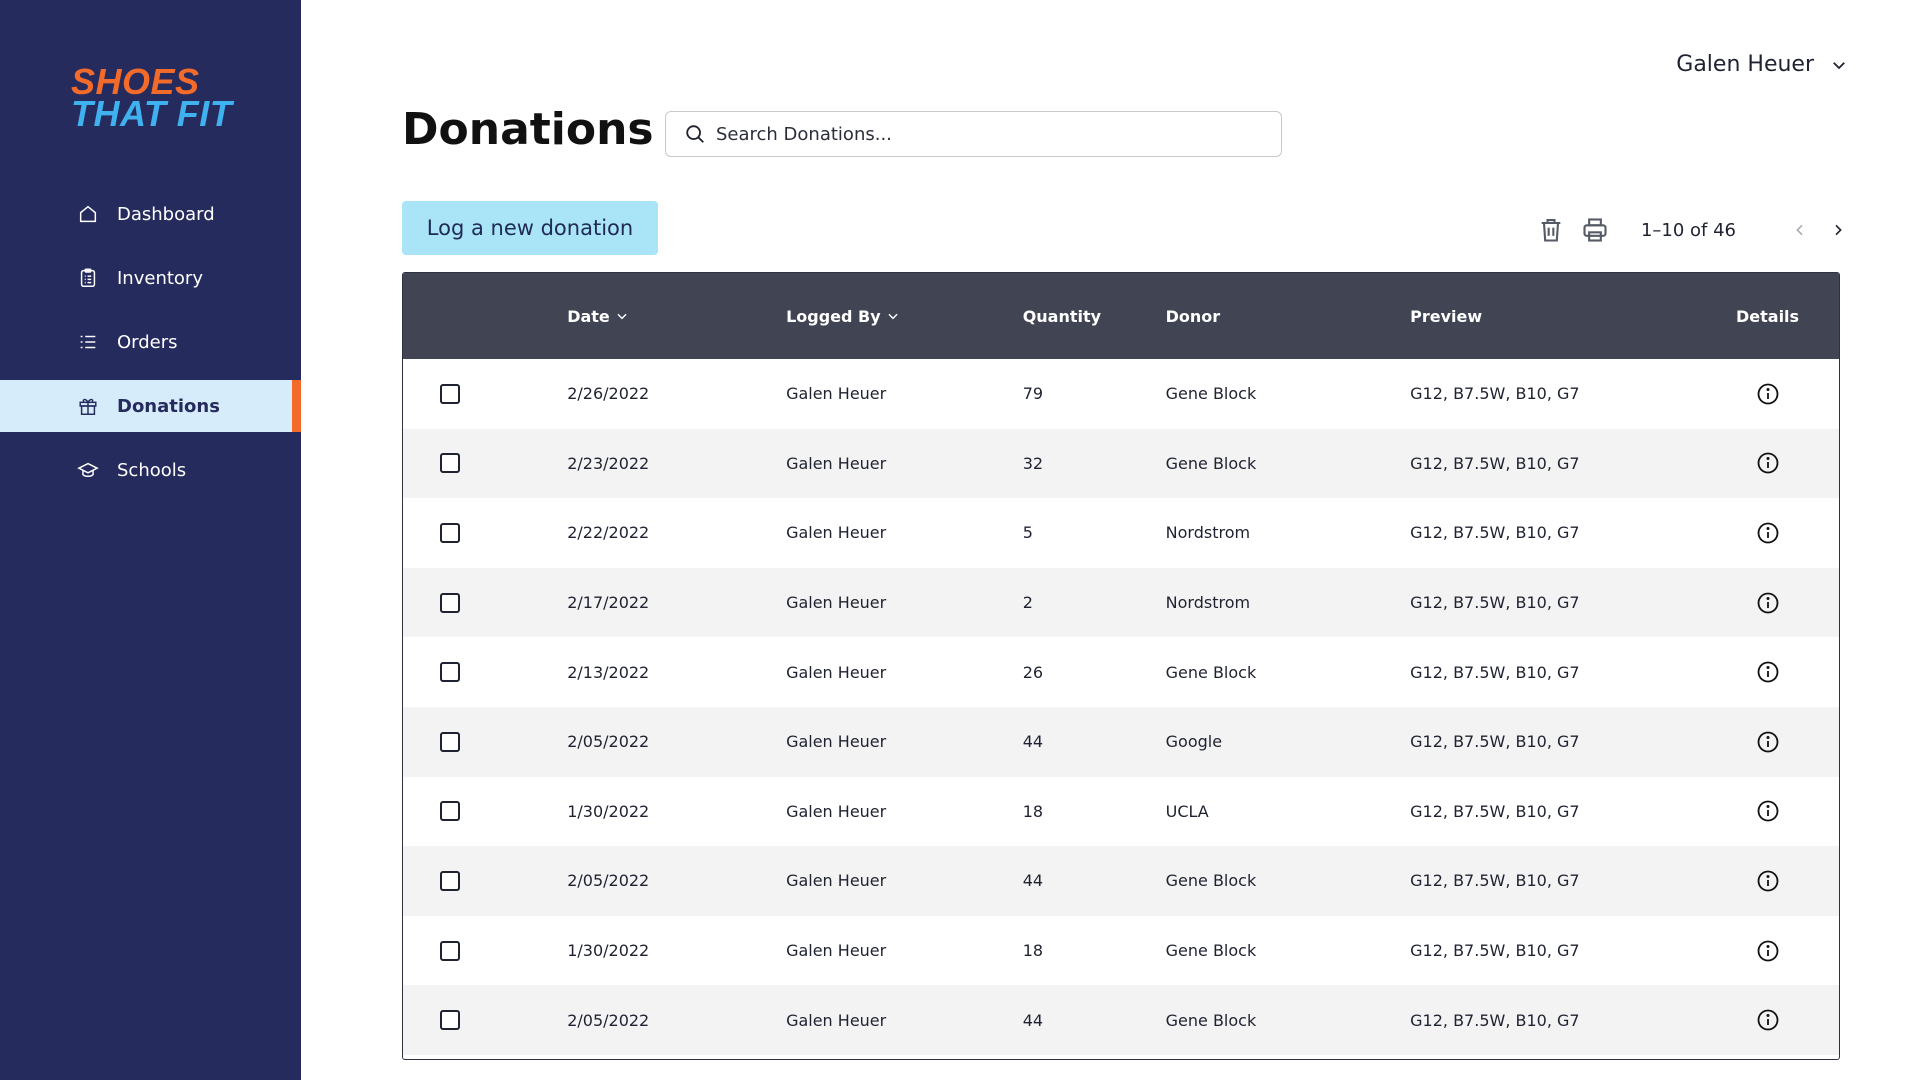  Describe the element at coordinates (88, 277) in the screenshot. I see `clipboard-icon` at that location.